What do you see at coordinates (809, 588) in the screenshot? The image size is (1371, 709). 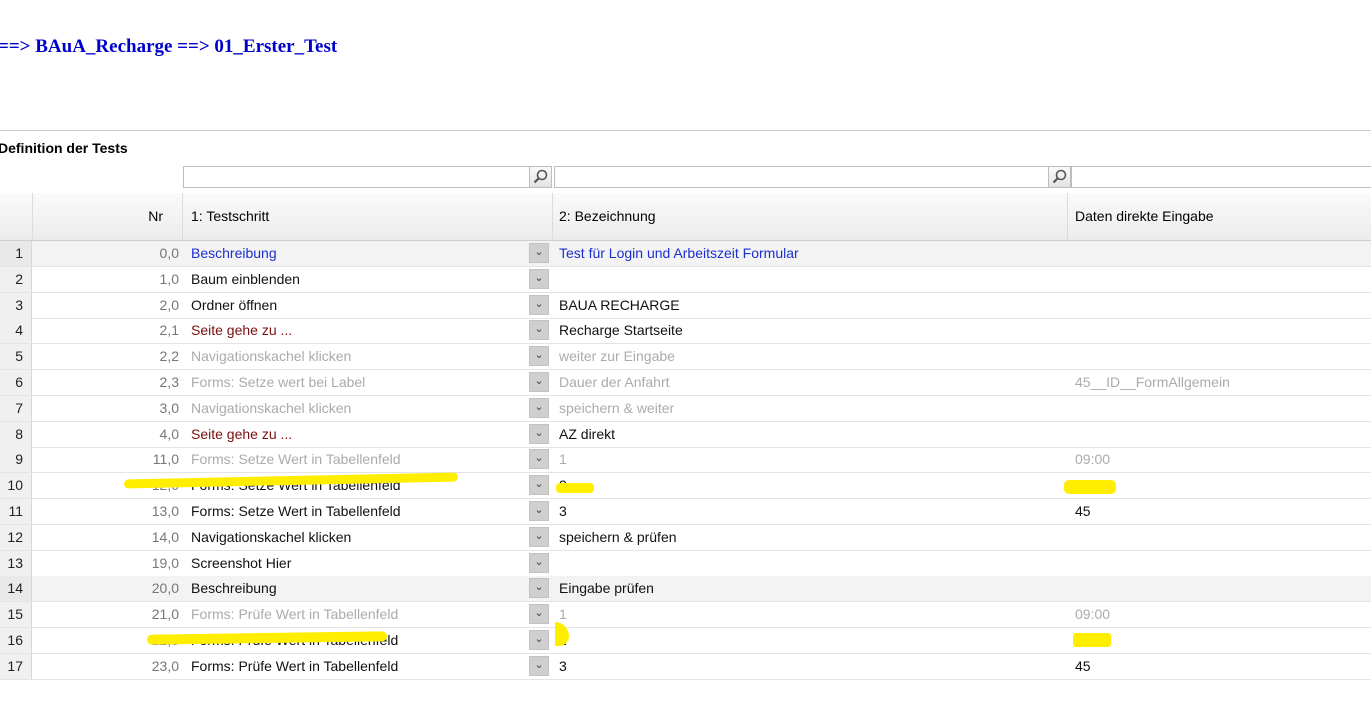 I see `row-bezeichnung: Eingabe prüfen` at bounding box center [809, 588].